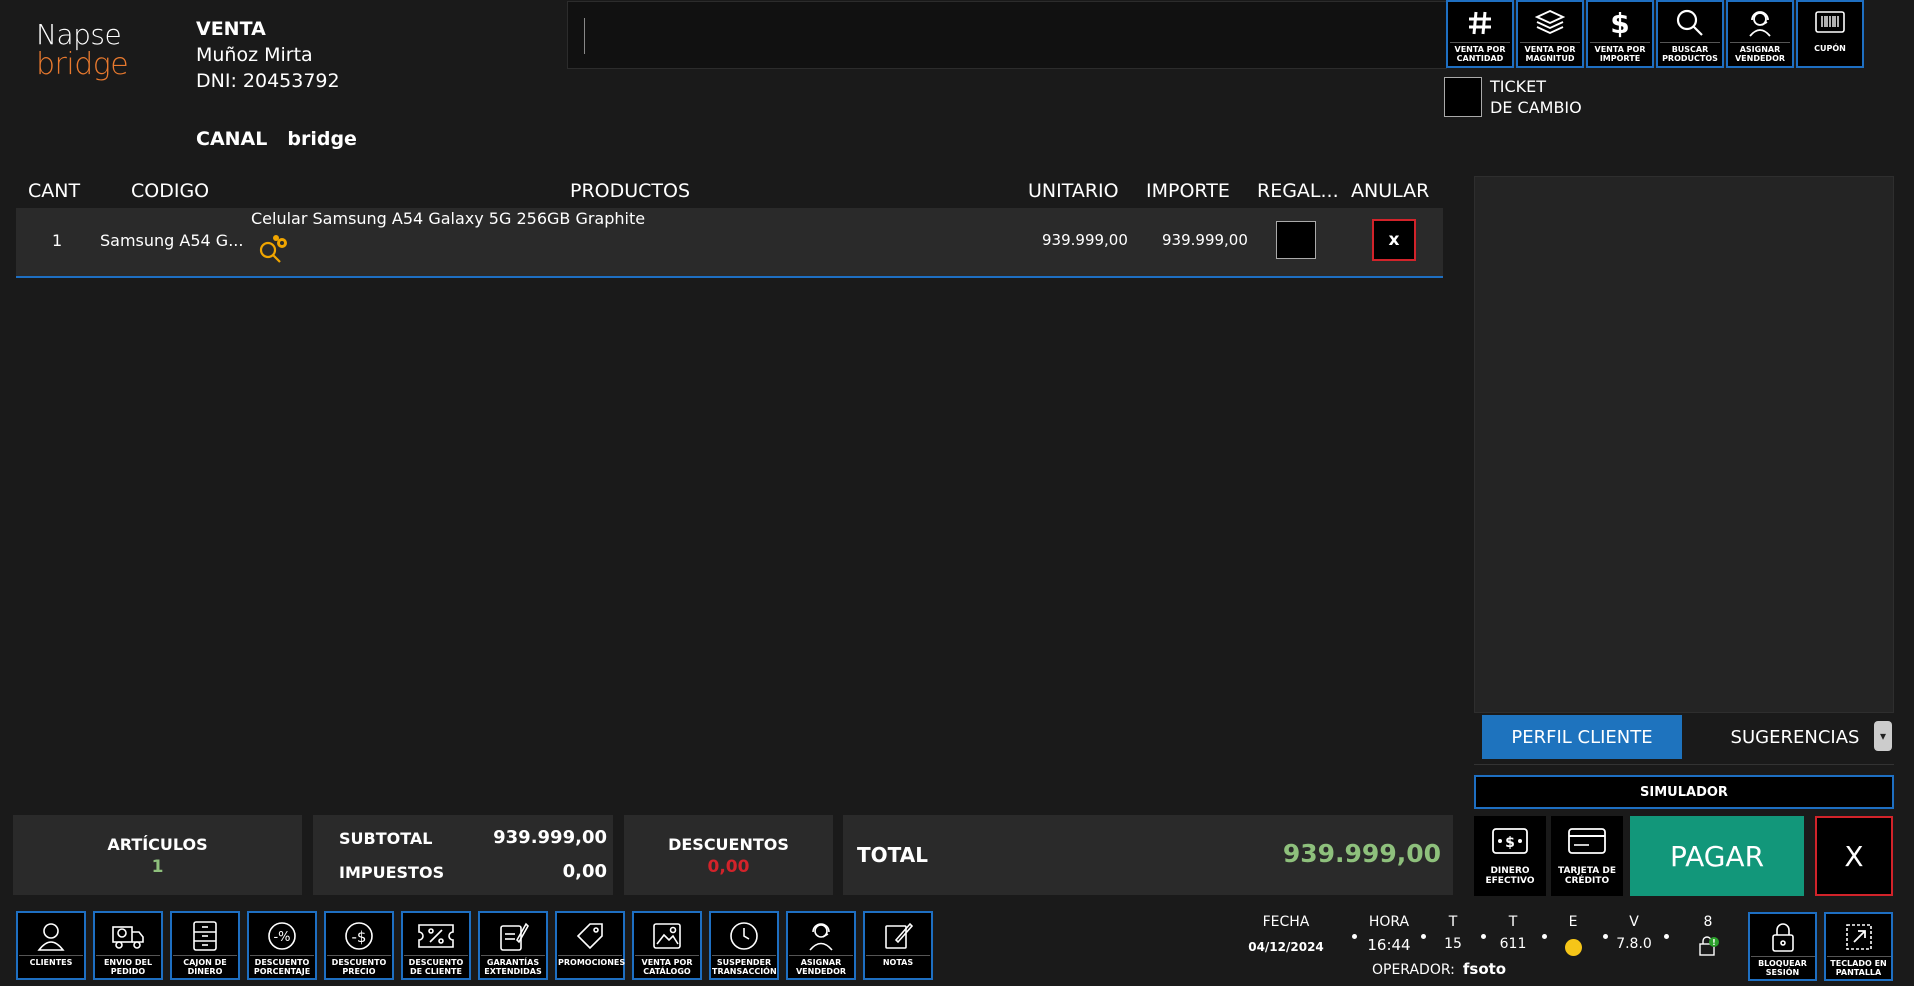  What do you see at coordinates (1480, 23) in the screenshot?
I see `hash-icon` at bounding box center [1480, 23].